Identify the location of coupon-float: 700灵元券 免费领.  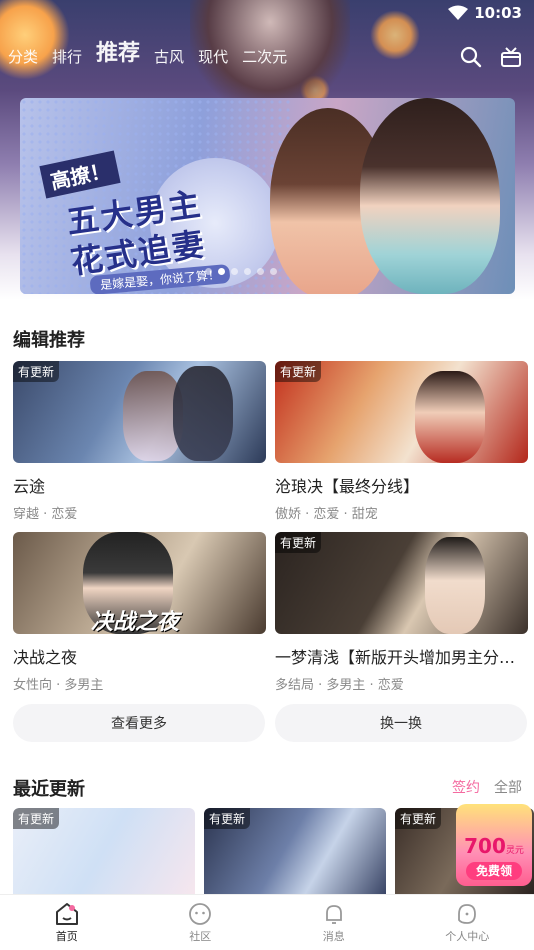
(494, 843).